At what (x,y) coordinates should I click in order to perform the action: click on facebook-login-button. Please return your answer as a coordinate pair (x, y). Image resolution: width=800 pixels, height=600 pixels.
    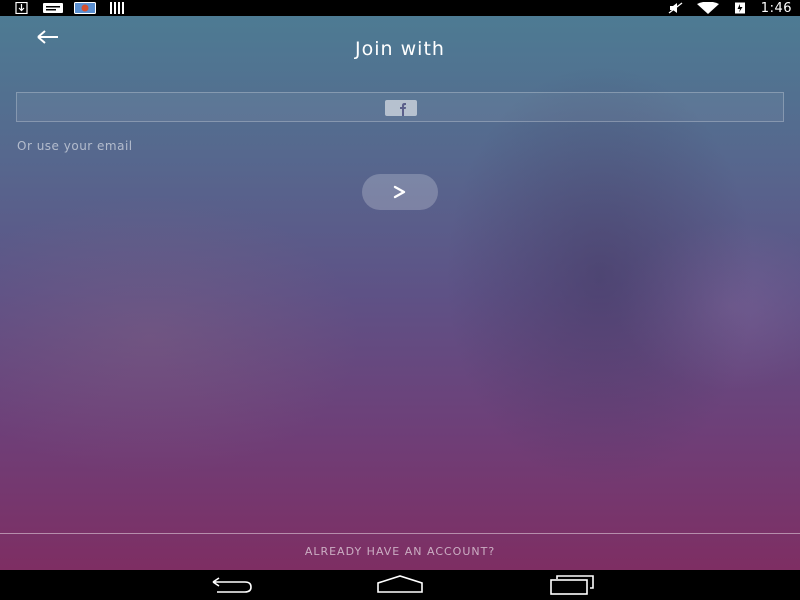
    Looking at the image, I should click on (400, 107).